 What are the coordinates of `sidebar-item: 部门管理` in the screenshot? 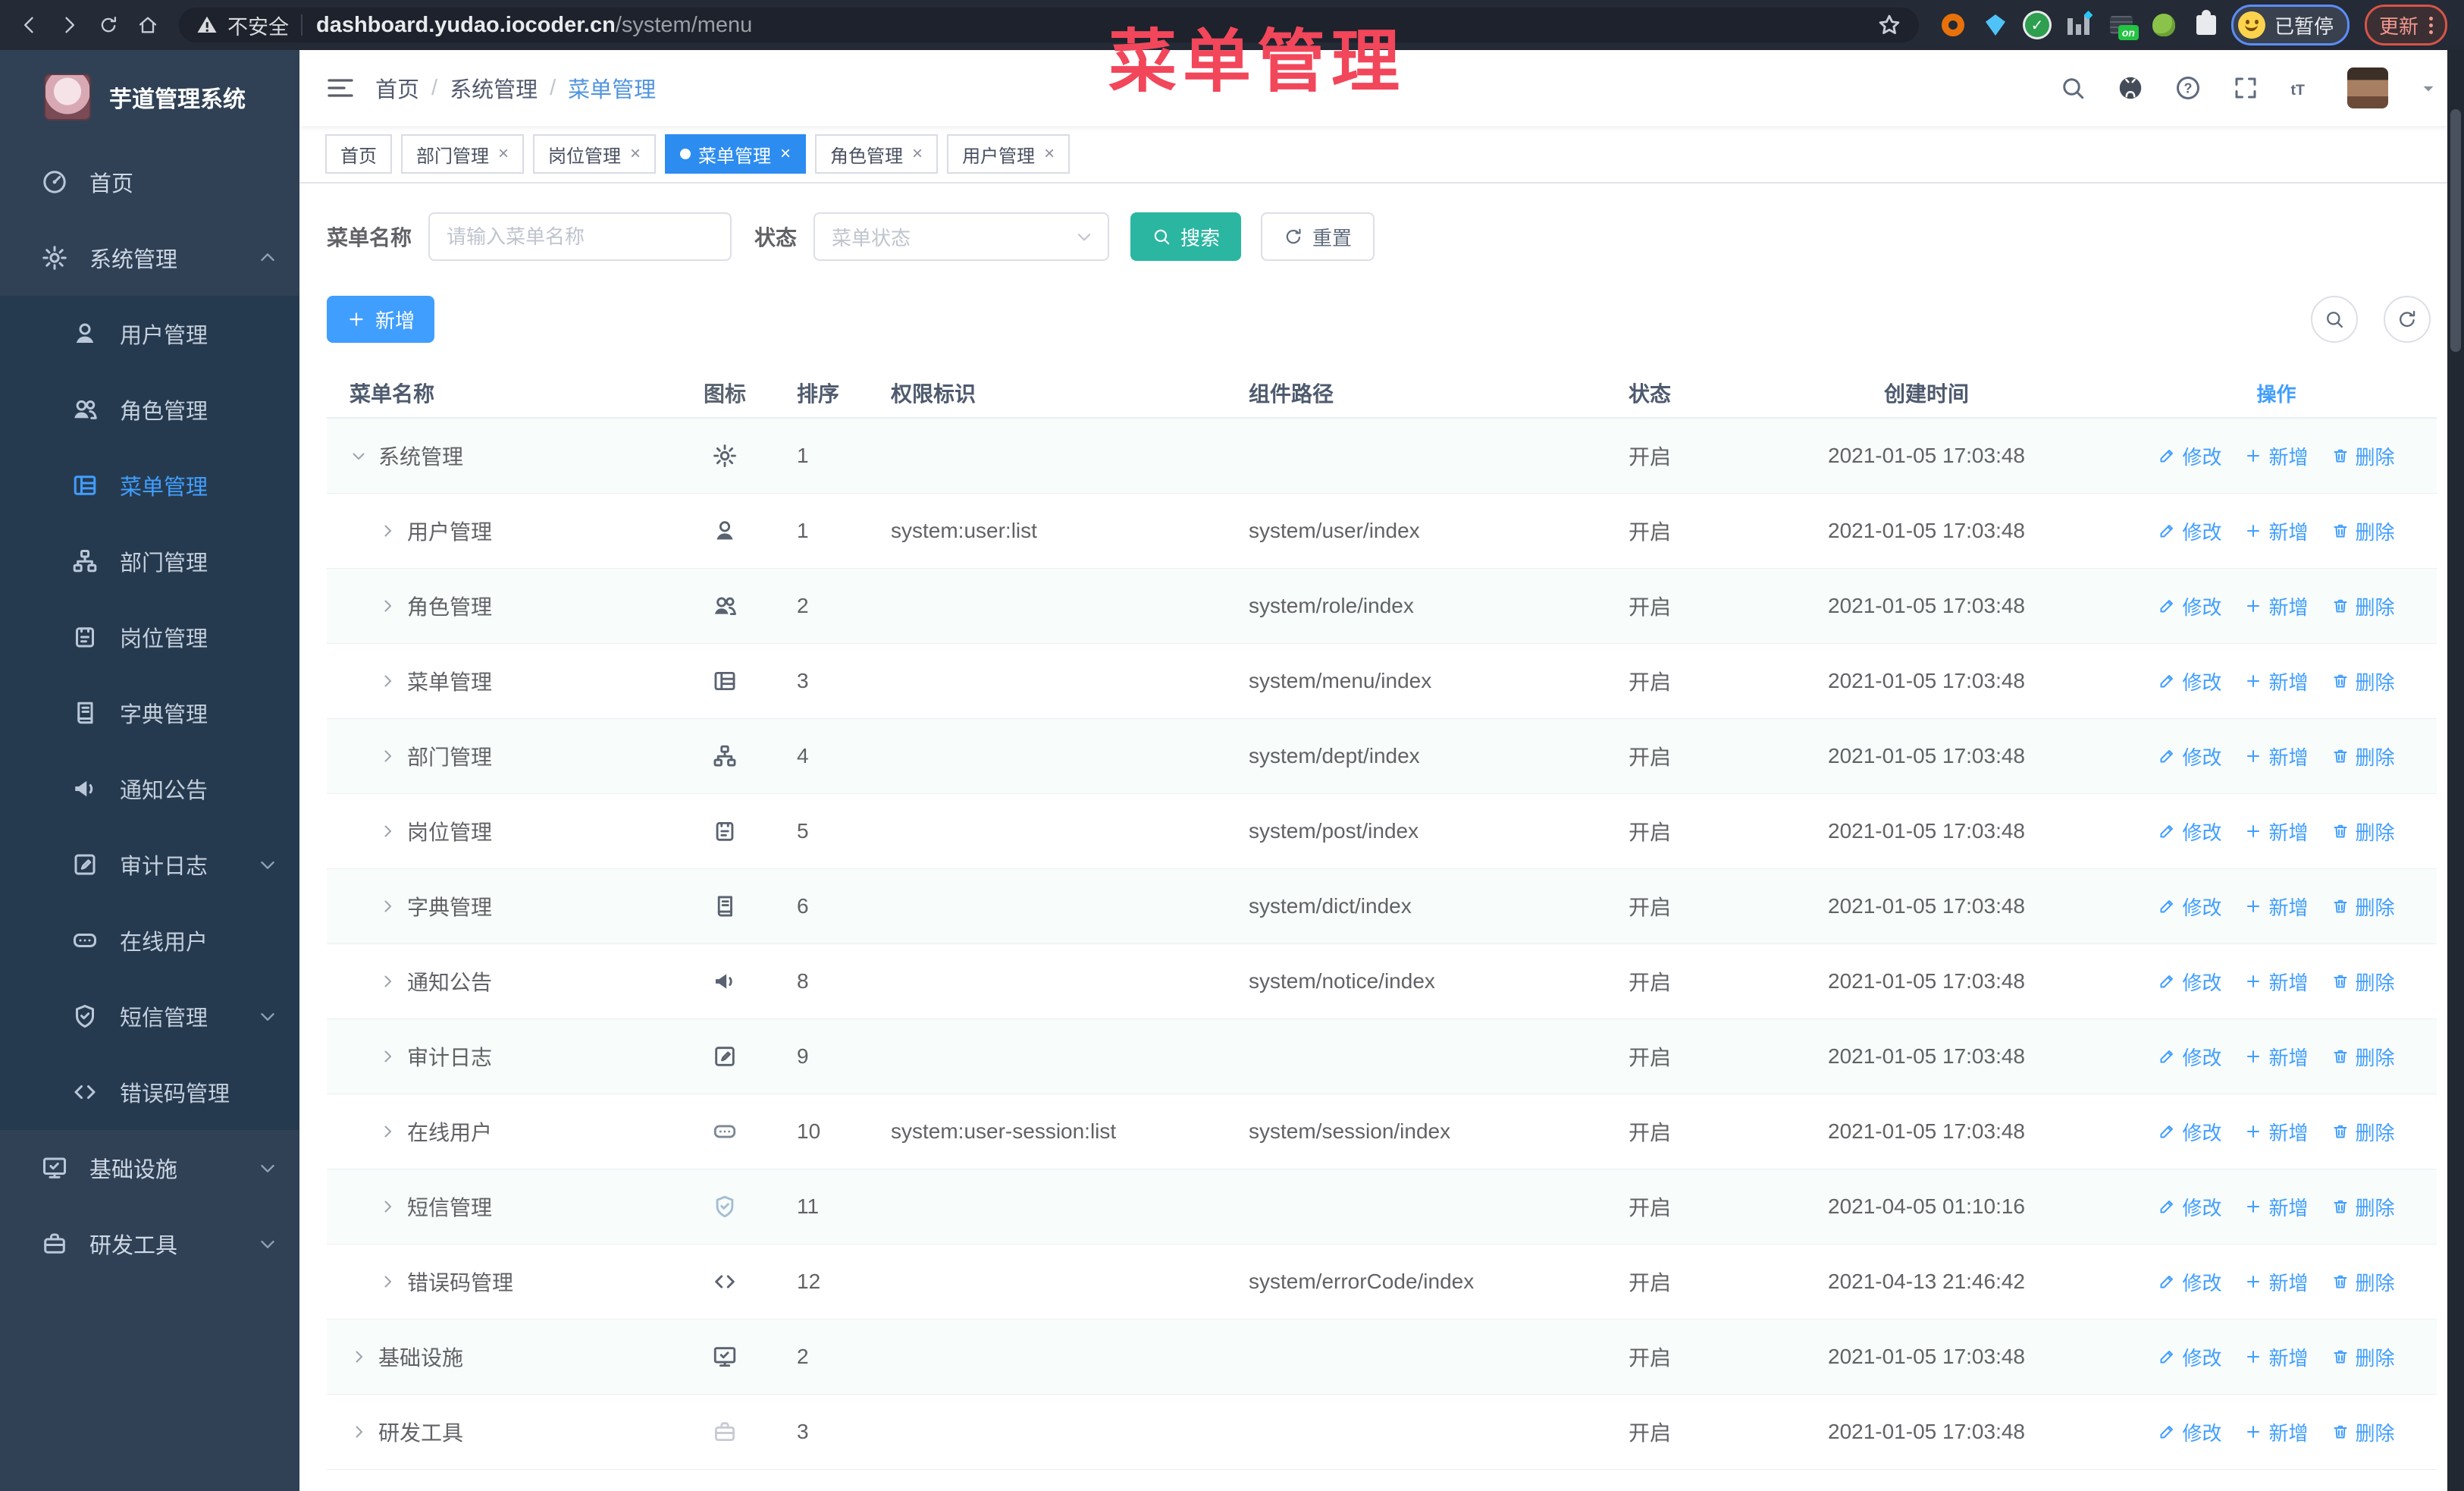 It's located at (150, 561).